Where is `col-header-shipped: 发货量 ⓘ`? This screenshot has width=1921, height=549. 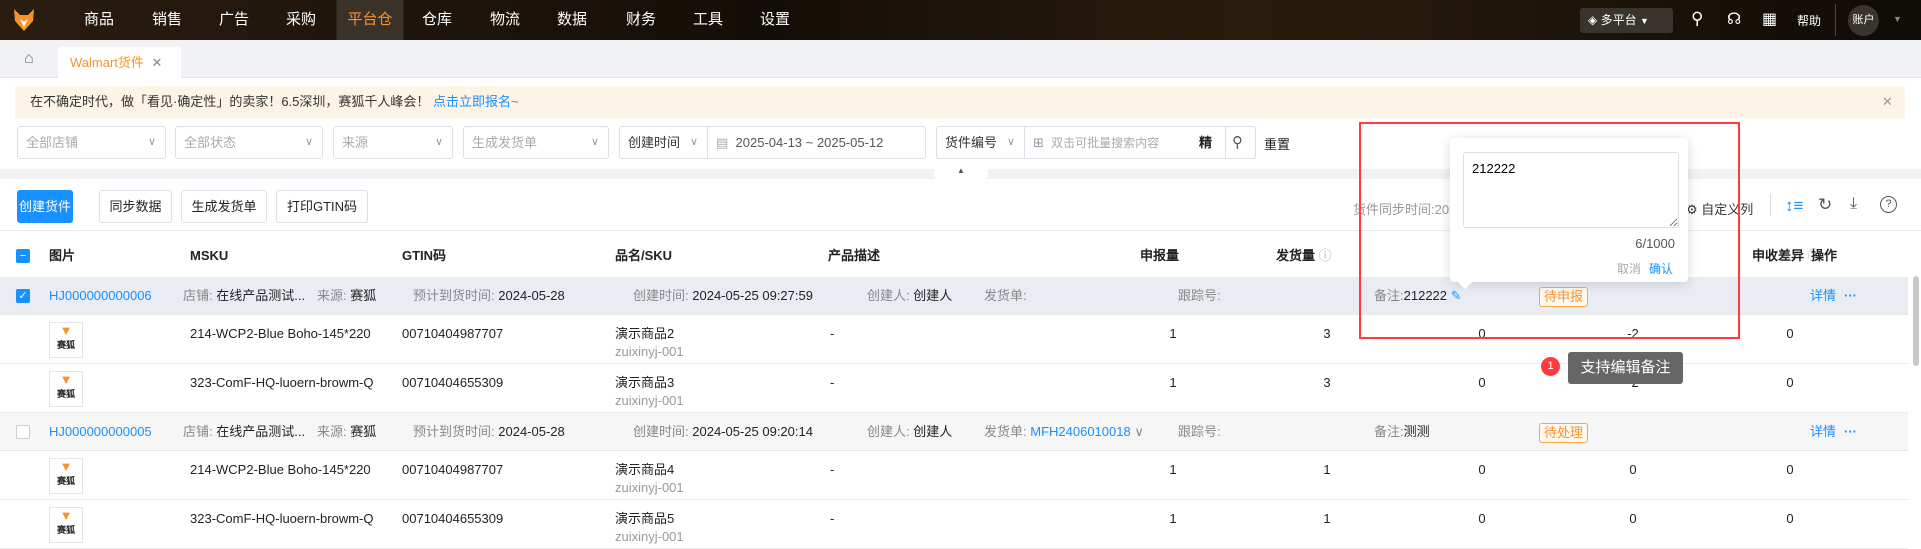
col-header-shipped: 发货量 ⓘ is located at coordinates (1304, 255).